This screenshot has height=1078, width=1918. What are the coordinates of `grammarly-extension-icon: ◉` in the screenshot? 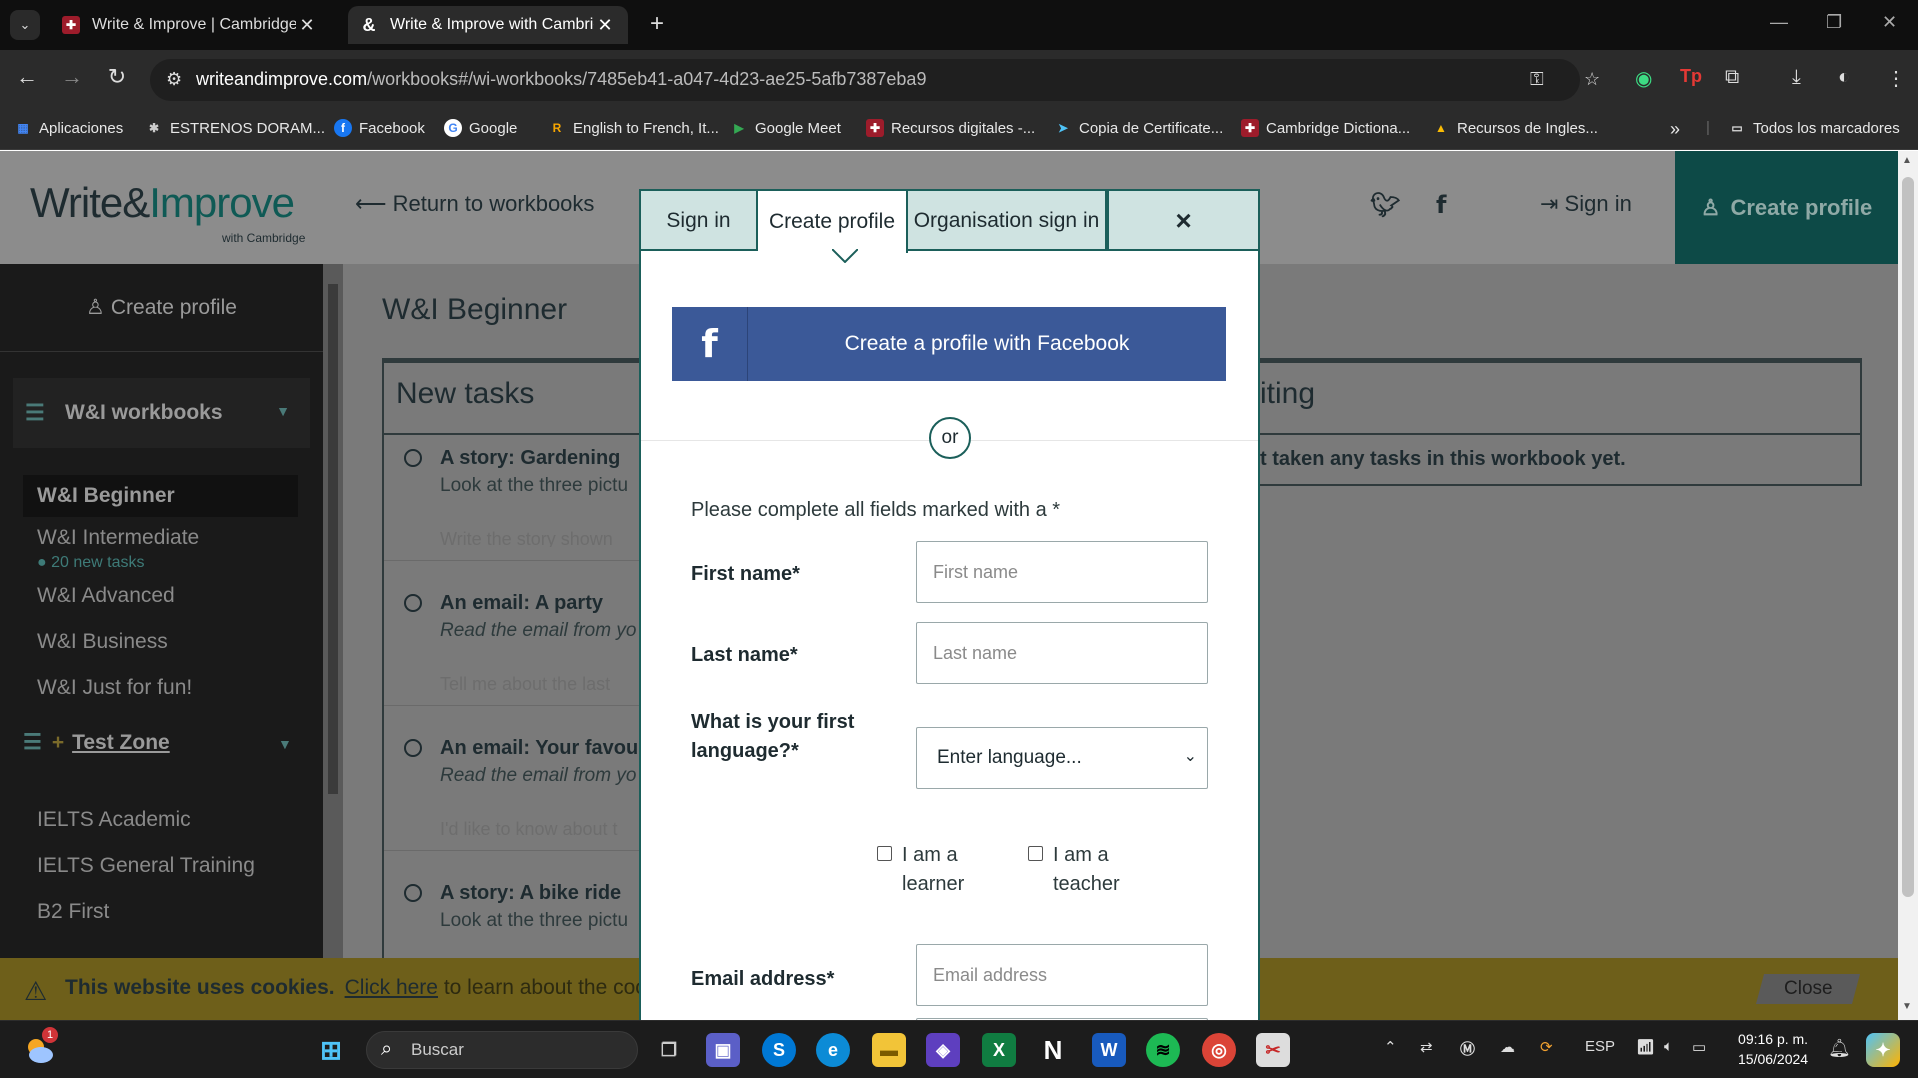 It's located at (1643, 78).